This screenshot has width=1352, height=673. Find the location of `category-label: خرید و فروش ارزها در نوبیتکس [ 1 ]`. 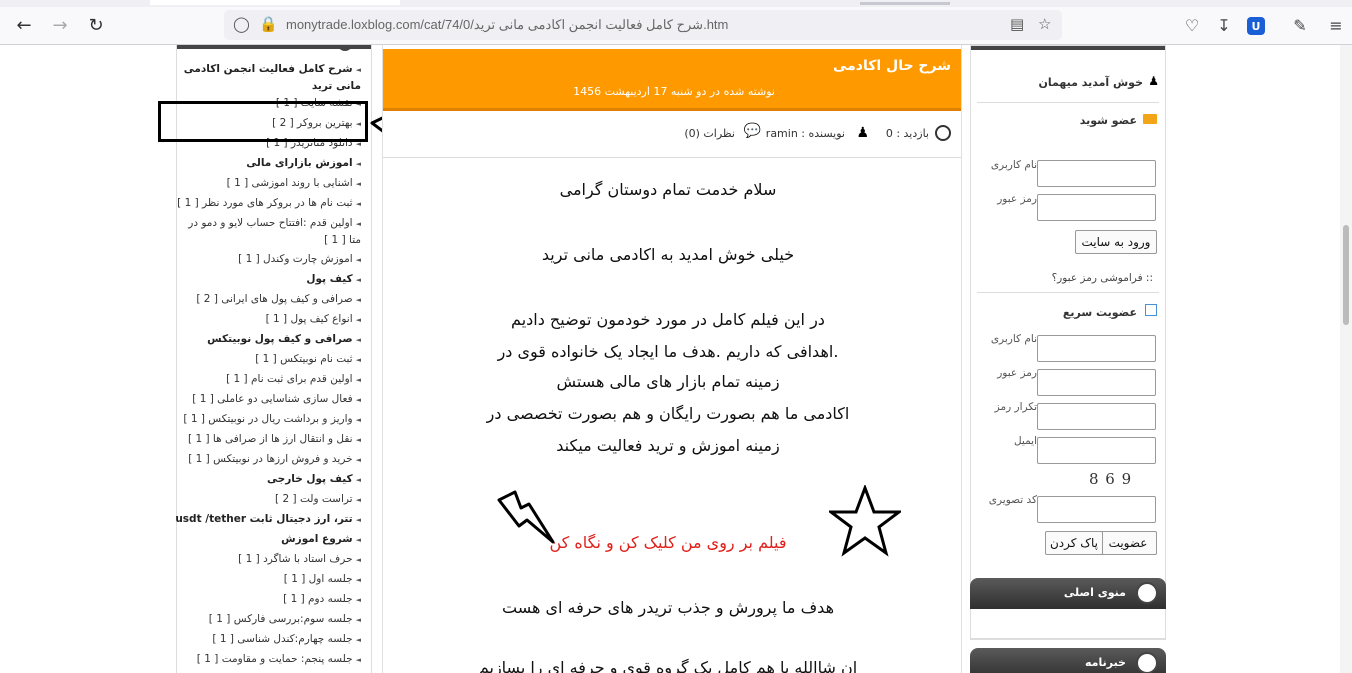

category-label: خرید و فروش ارزها در نوبیتکس [ 1 ] is located at coordinates (270, 459).